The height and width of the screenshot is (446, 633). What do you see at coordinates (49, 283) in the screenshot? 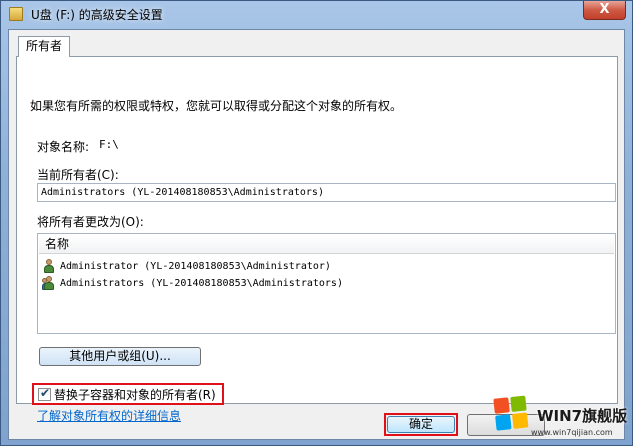
I see `users-group-icon` at bounding box center [49, 283].